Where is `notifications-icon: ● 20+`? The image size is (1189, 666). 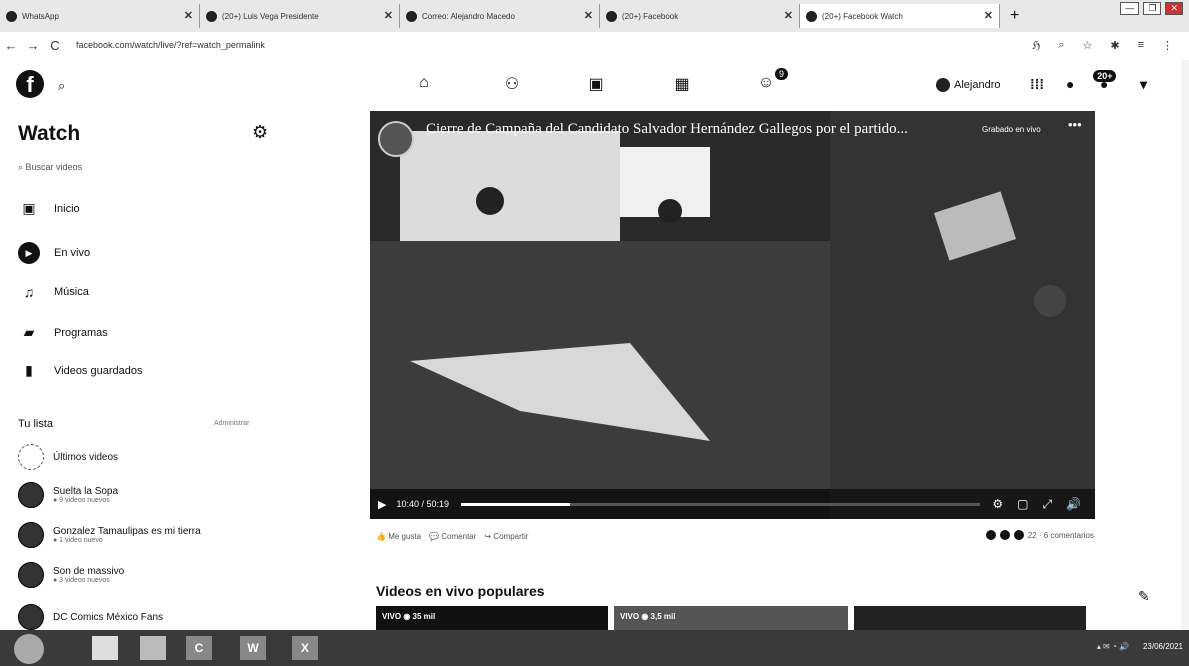
notifications-icon: ● 20+ is located at coordinates (1105, 81).